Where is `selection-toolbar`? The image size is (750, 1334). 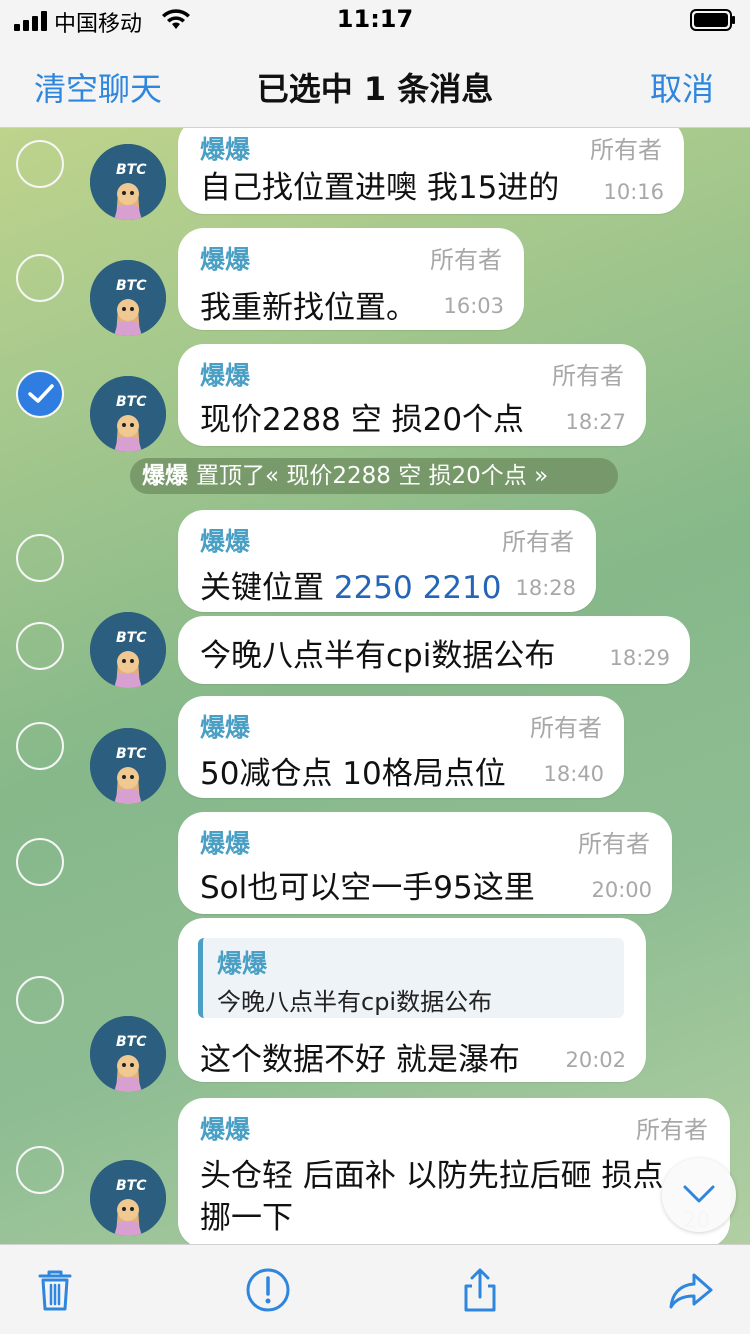
selection-toolbar is located at coordinates (375, 1289).